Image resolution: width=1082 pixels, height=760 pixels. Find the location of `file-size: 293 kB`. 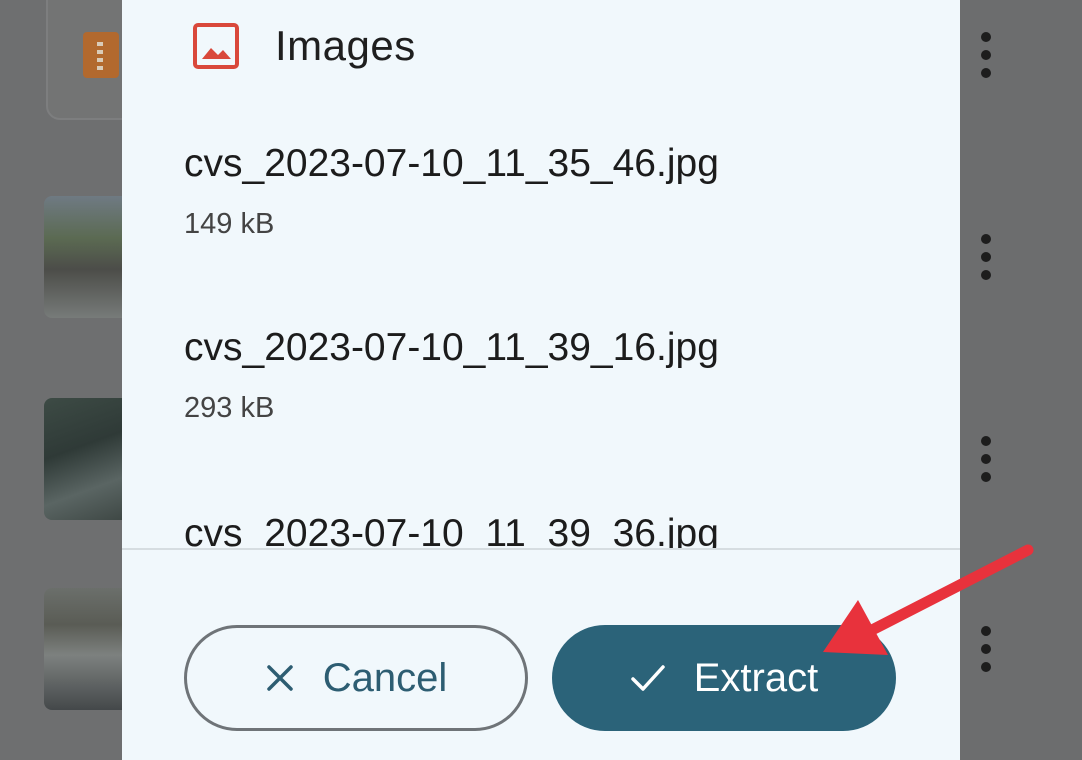

file-size: 293 kB is located at coordinates (229, 408).